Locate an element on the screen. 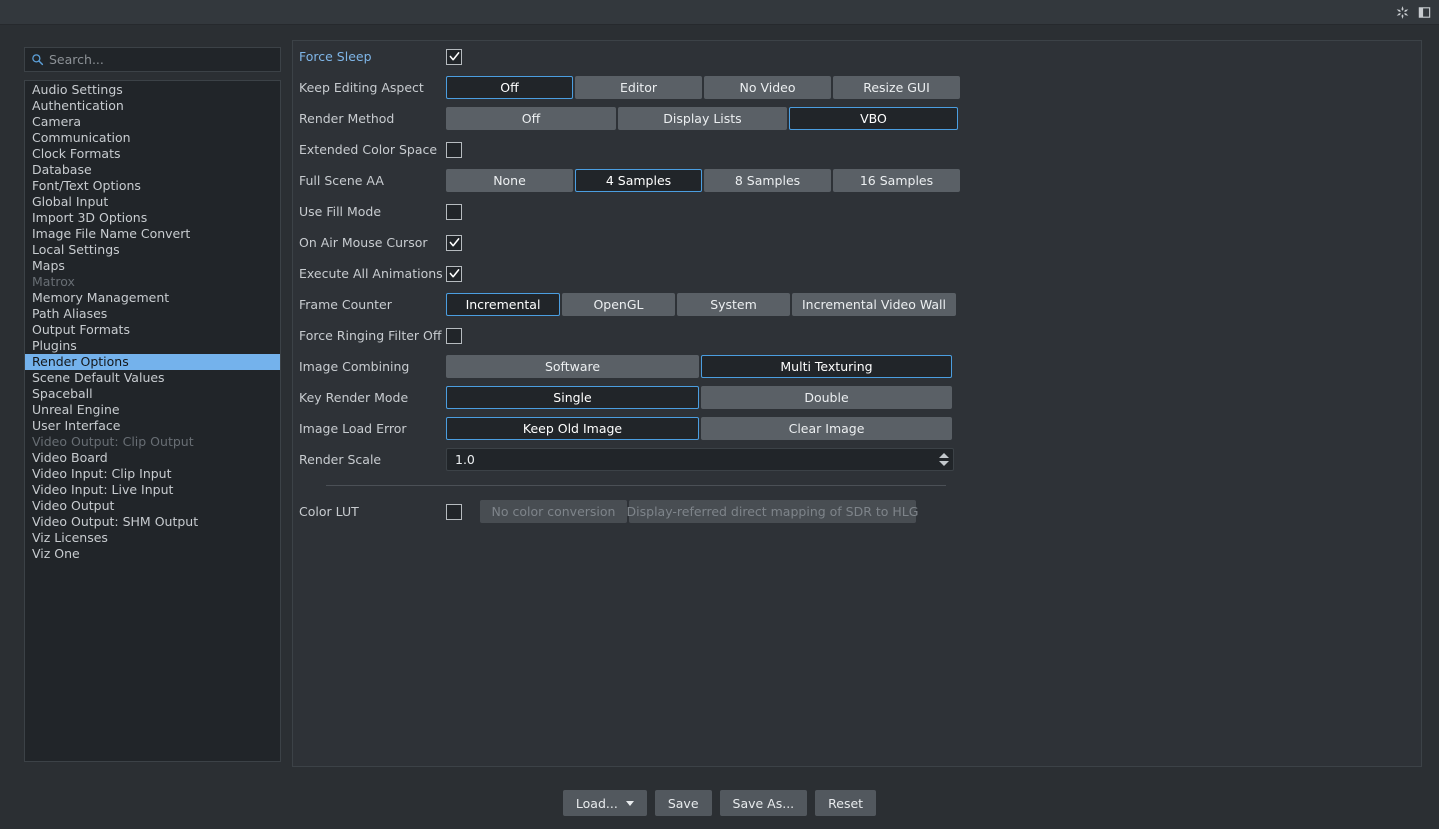 This screenshot has height=829, width=1439. force-ringing-filter-off-checkbox is located at coordinates (454, 335).